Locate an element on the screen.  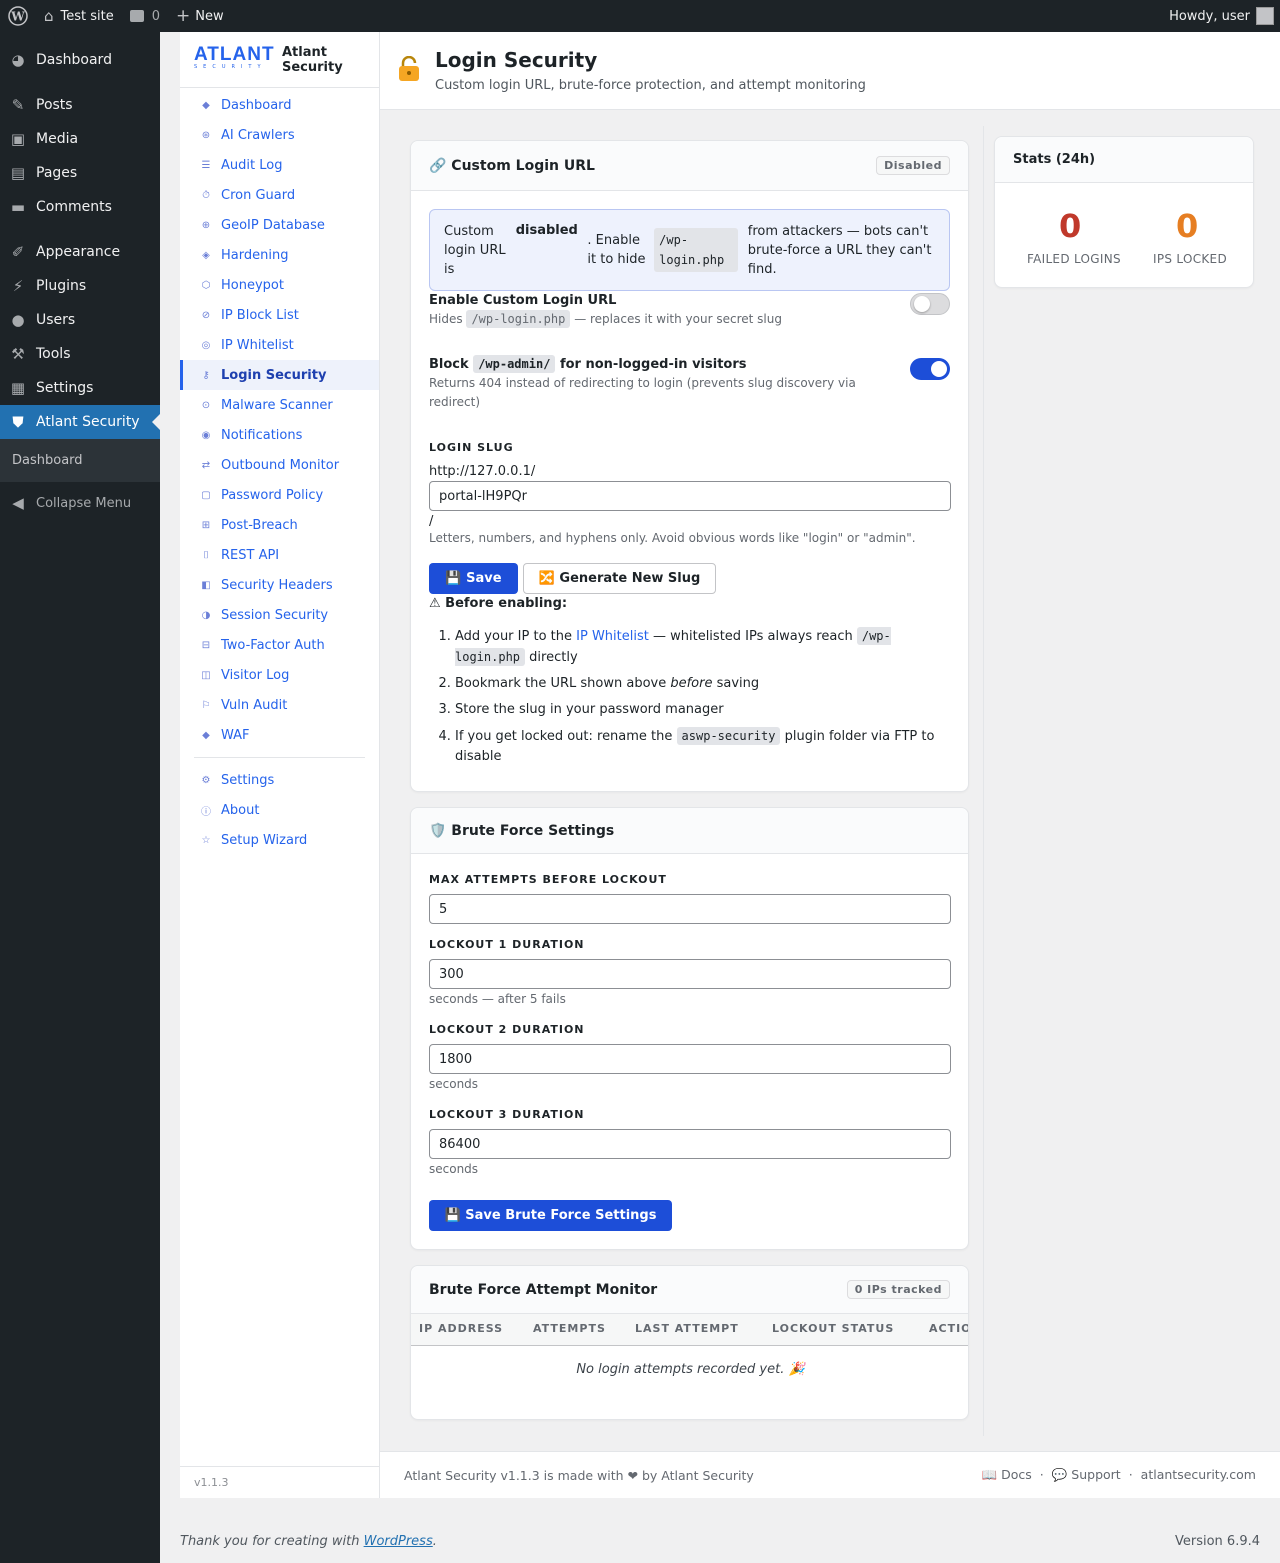
menu-pages: ▤ Pages is located at coordinates (80, 173).